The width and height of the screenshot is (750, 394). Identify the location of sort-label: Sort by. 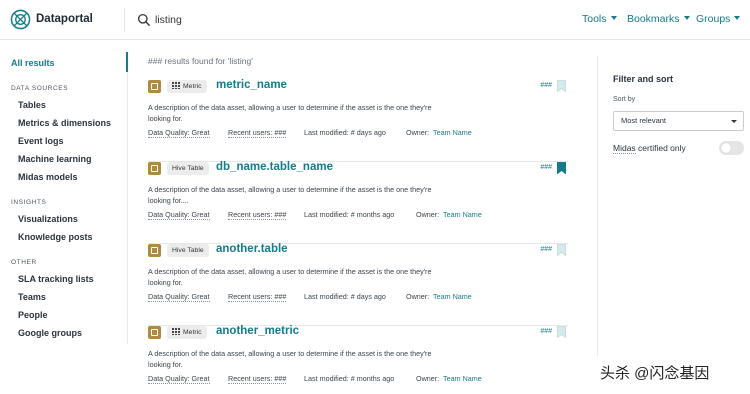
(624, 99).